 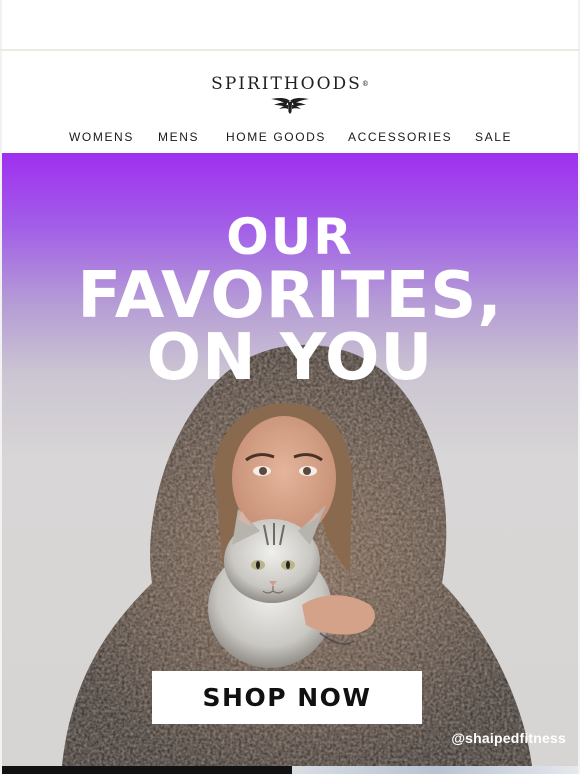 What do you see at coordinates (147, 770) in the screenshot?
I see `next-section-image-left` at bounding box center [147, 770].